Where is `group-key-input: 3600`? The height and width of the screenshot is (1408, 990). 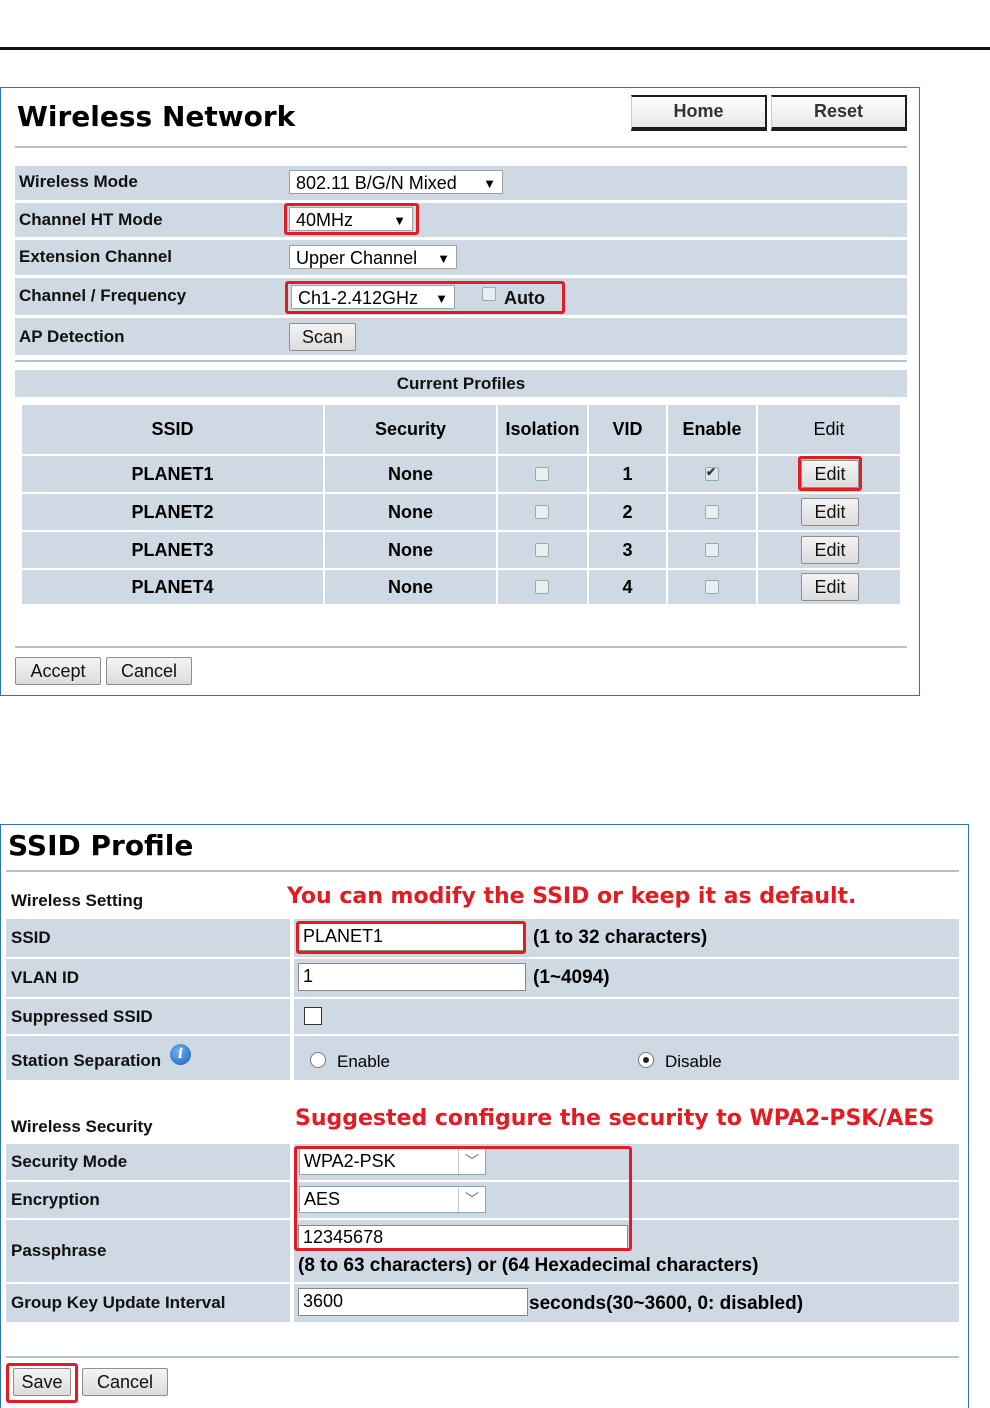 group-key-input: 3600 is located at coordinates (413, 1302).